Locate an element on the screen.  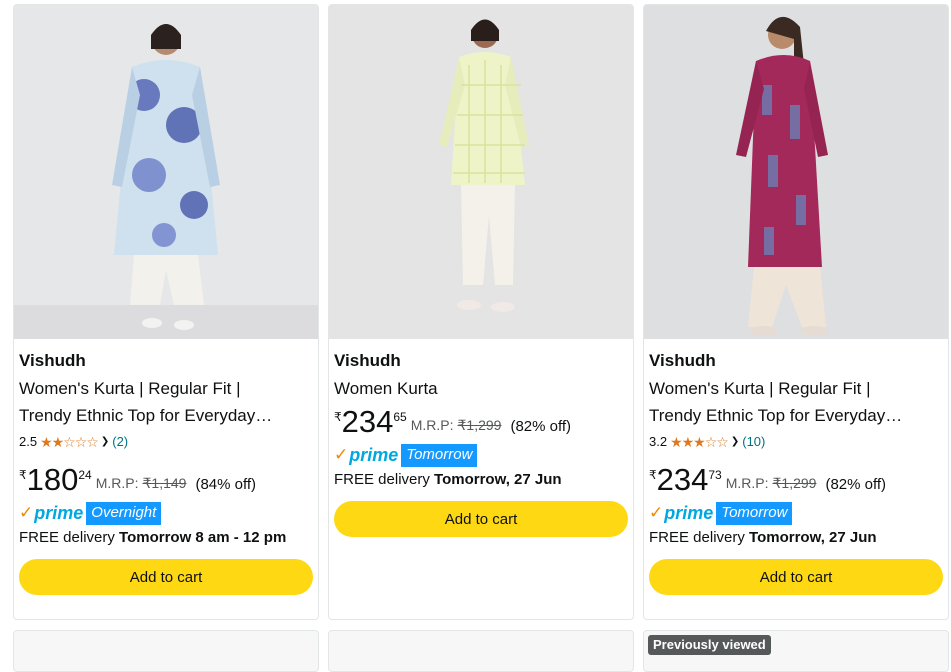
product-title: Women Kurta is located at coordinates (482, 388).